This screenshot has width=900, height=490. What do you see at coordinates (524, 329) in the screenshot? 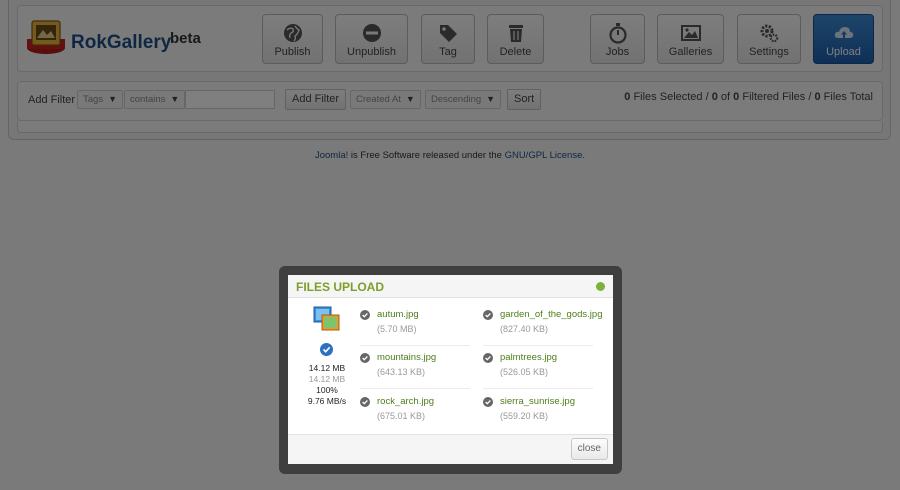
I see `file-size: (827.40 KB)` at bounding box center [524, 329].